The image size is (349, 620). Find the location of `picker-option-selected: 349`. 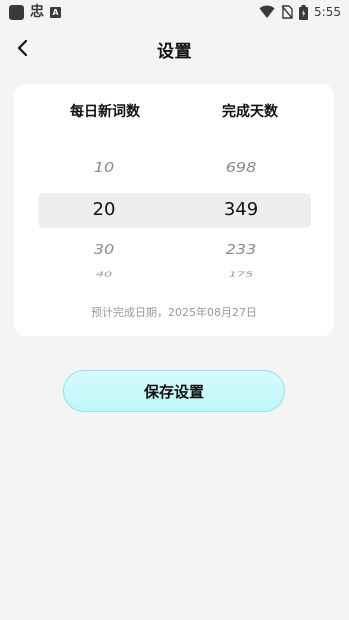

picker-option-selected: 349 is located at coordinates (241, 209).